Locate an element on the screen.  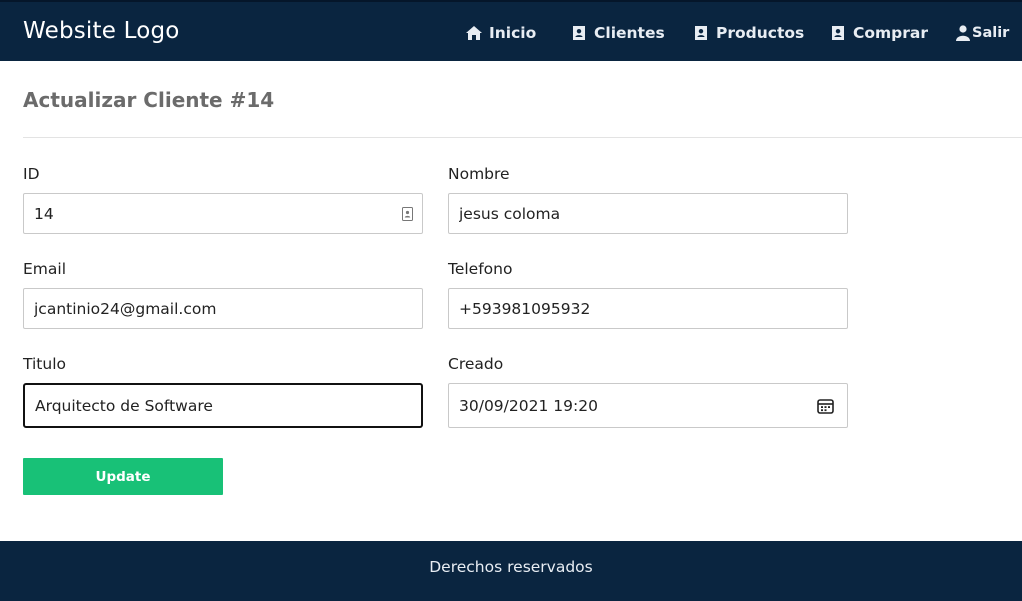
nav-item-comprar: Comprar is located at coordinates (878, 33).